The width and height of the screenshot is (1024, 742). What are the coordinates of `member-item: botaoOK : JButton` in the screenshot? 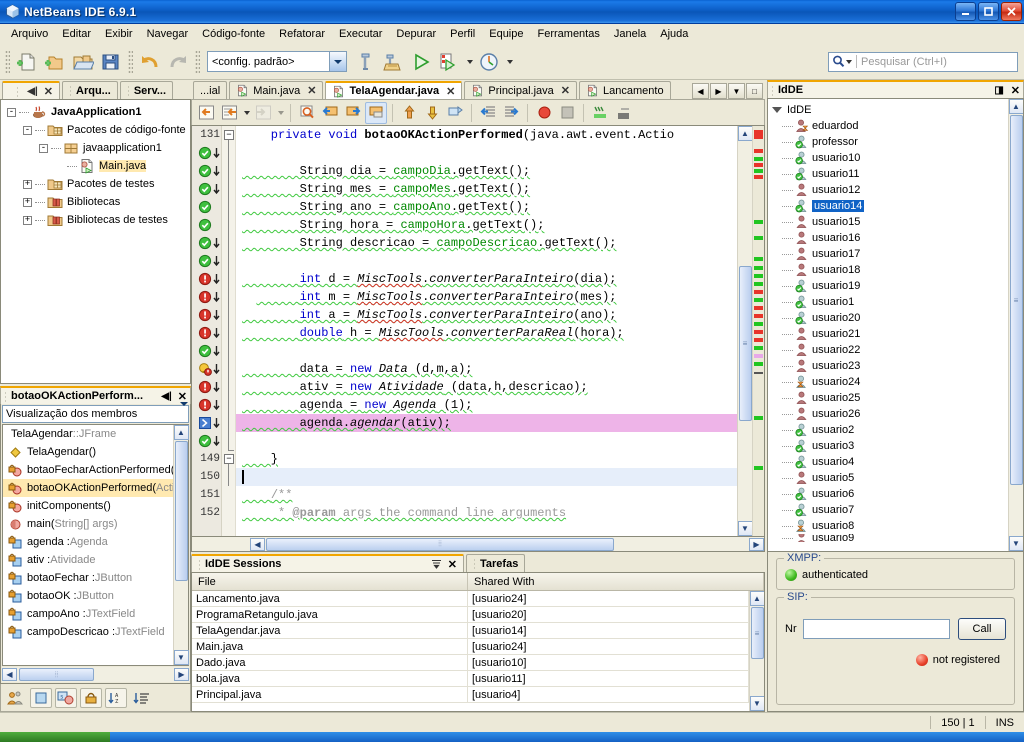 It's located at (88, 596).